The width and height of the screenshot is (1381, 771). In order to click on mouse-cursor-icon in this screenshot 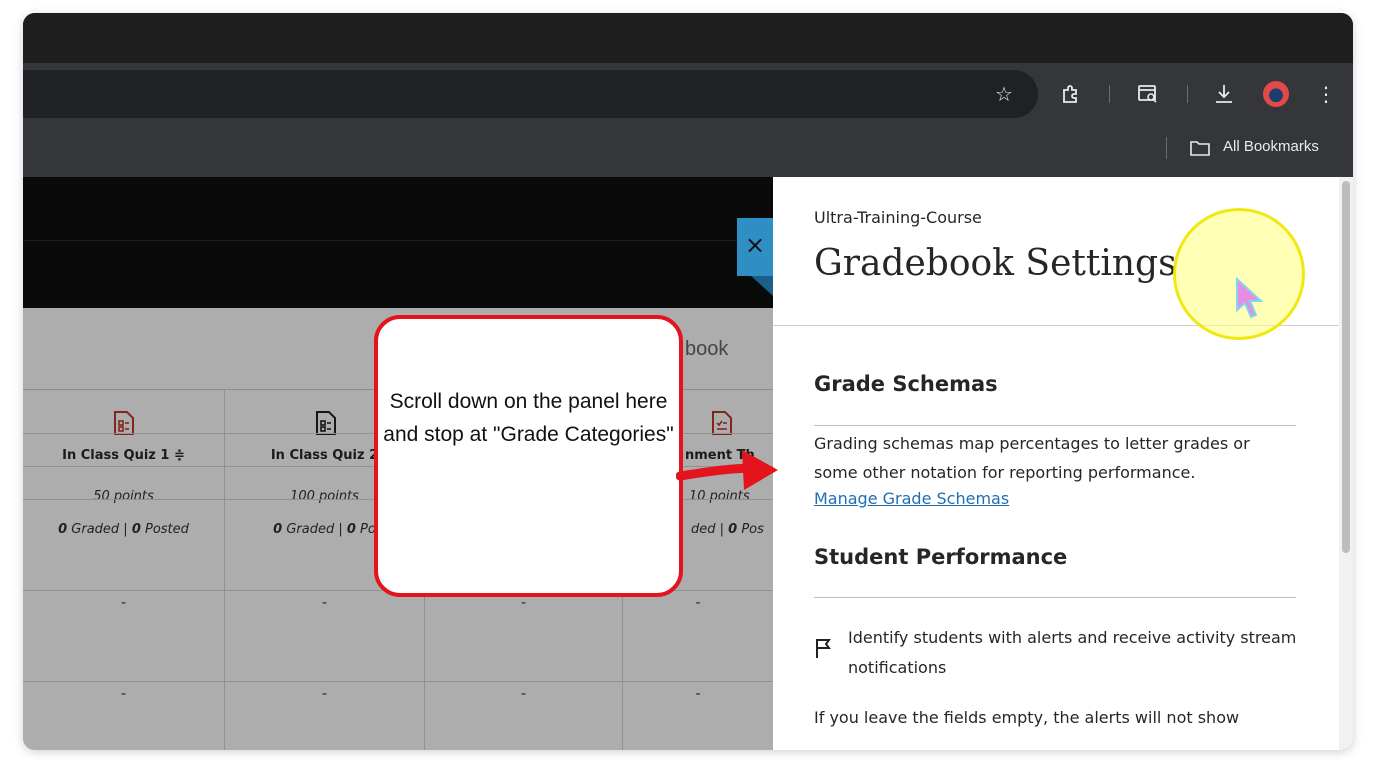, I will do `click(1250, 297)`.